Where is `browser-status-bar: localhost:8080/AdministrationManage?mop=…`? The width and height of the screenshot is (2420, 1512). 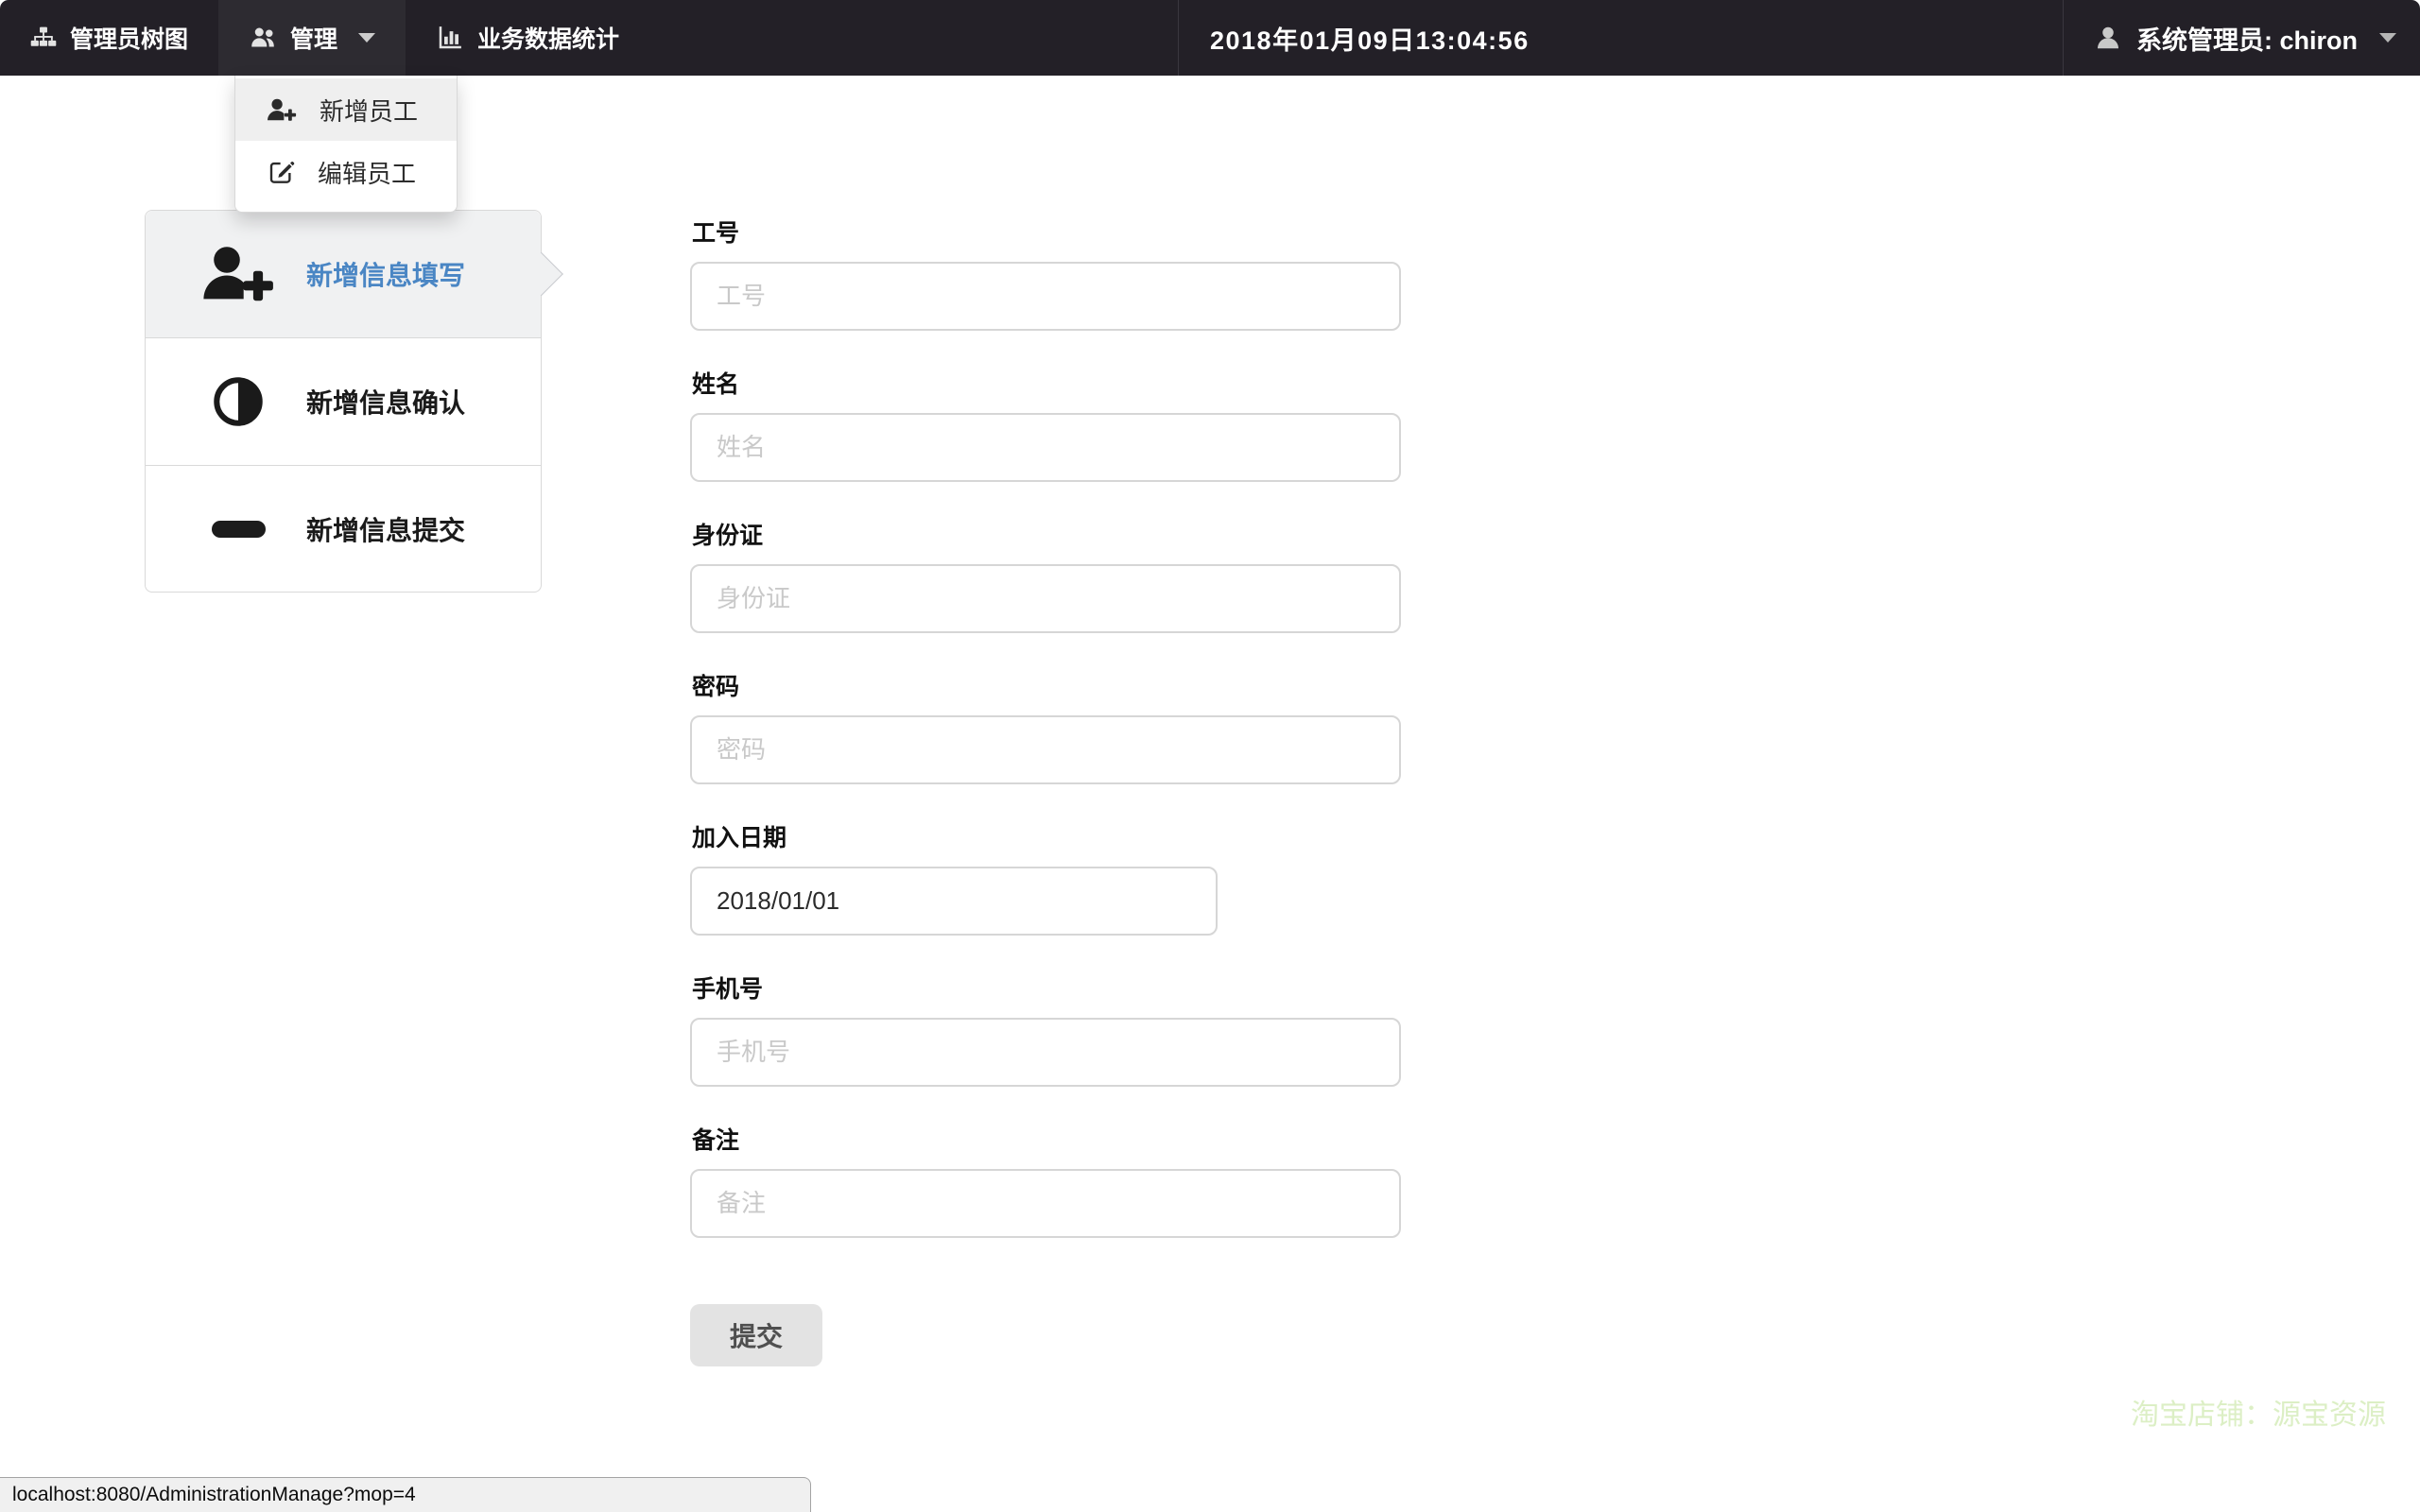
browser-status-bar: localhost:8080/AdministrationManage?mop=… is located at coordinates (405, 1494).